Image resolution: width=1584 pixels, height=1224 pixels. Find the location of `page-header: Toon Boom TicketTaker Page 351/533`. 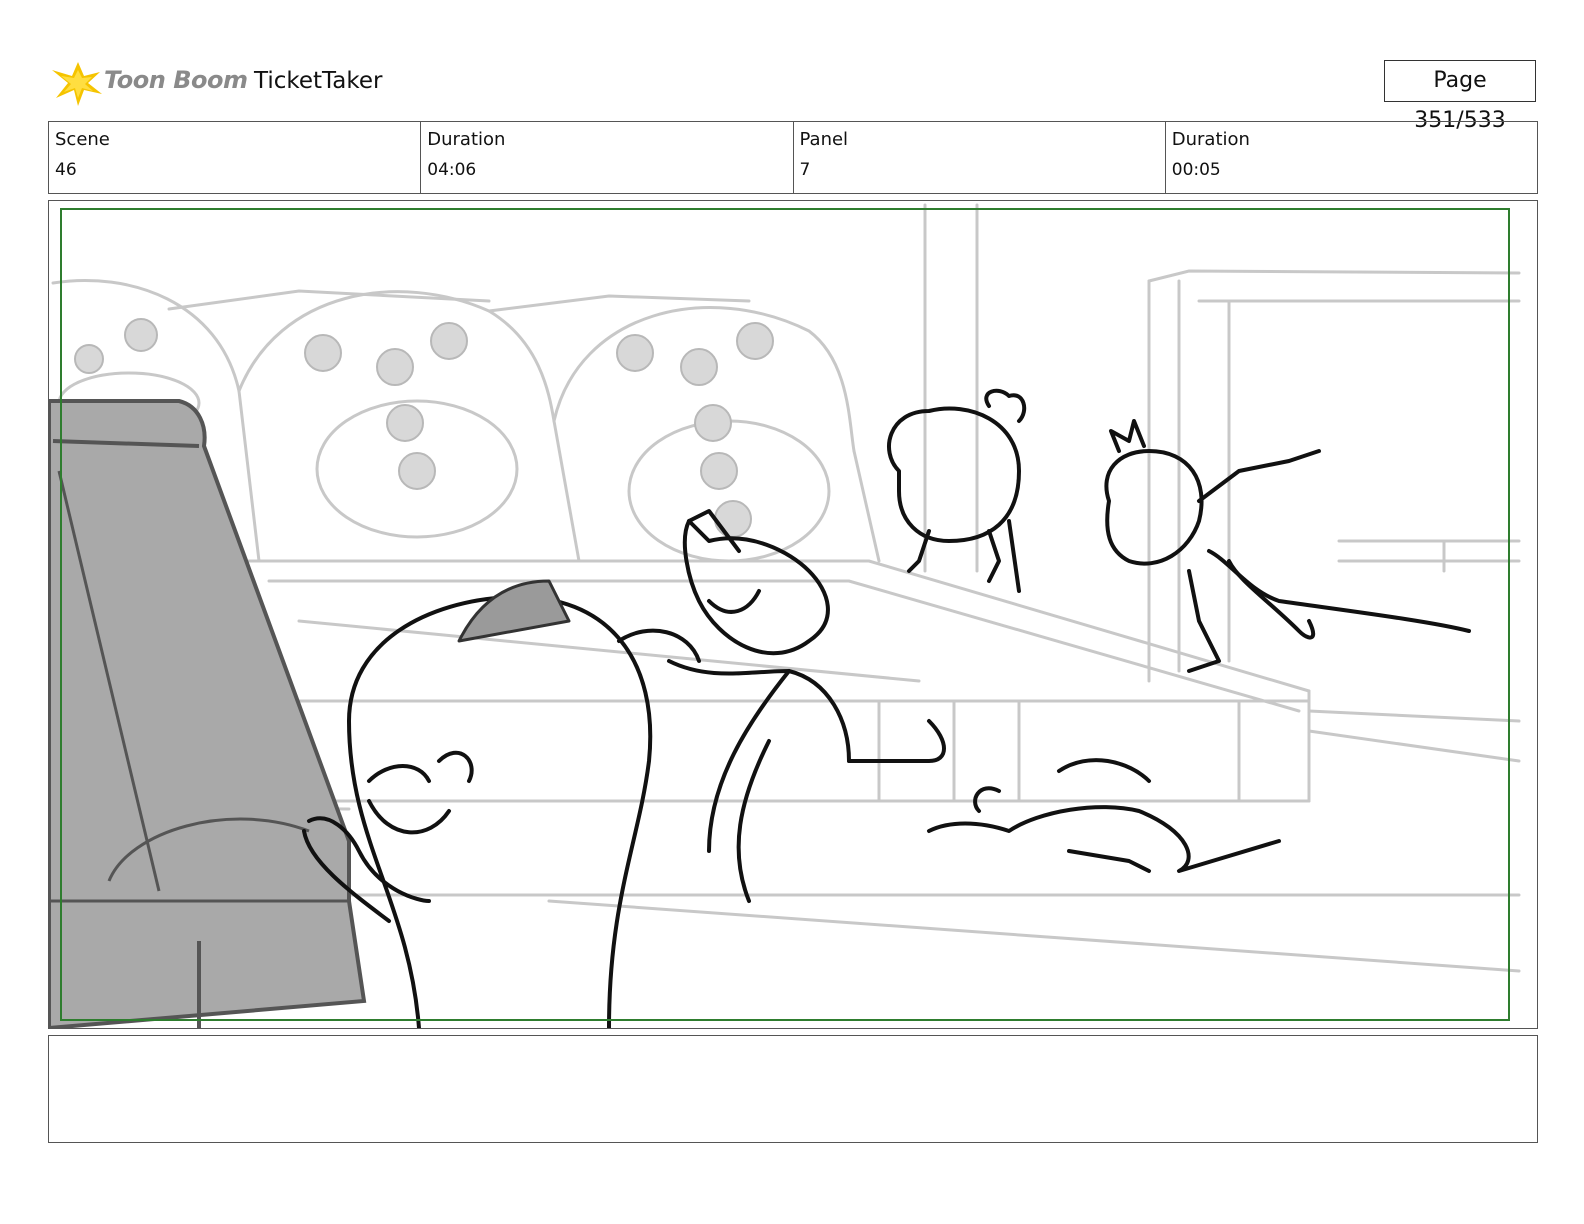

page-header: Toon Boom TicketTaker Page 351/533 is located at coordinates (792, 94).